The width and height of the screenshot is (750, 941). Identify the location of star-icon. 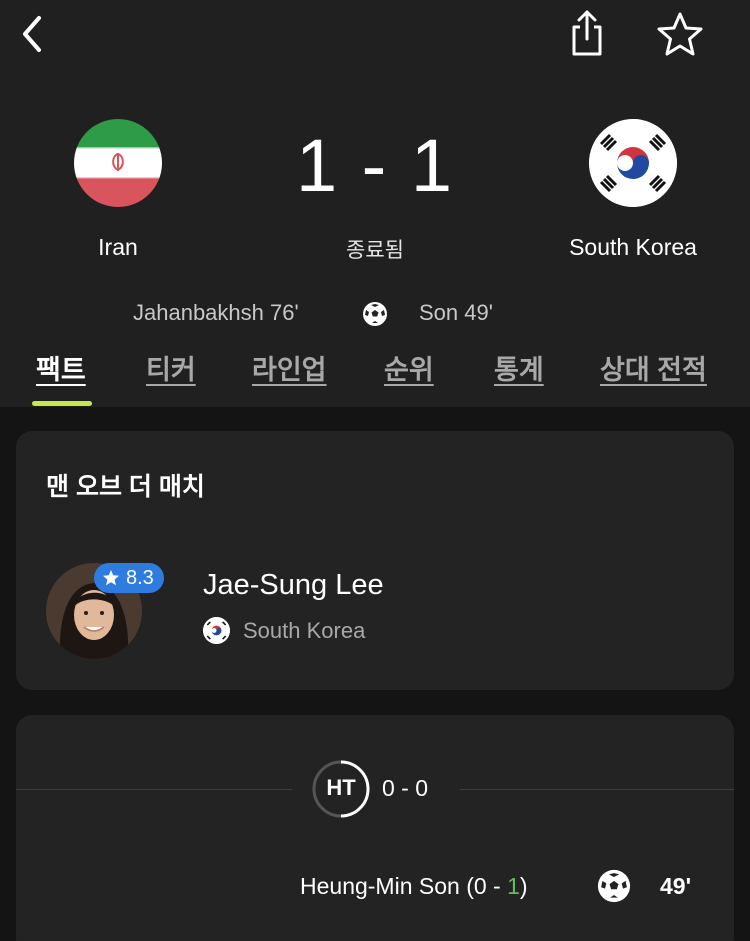
(111, 578).